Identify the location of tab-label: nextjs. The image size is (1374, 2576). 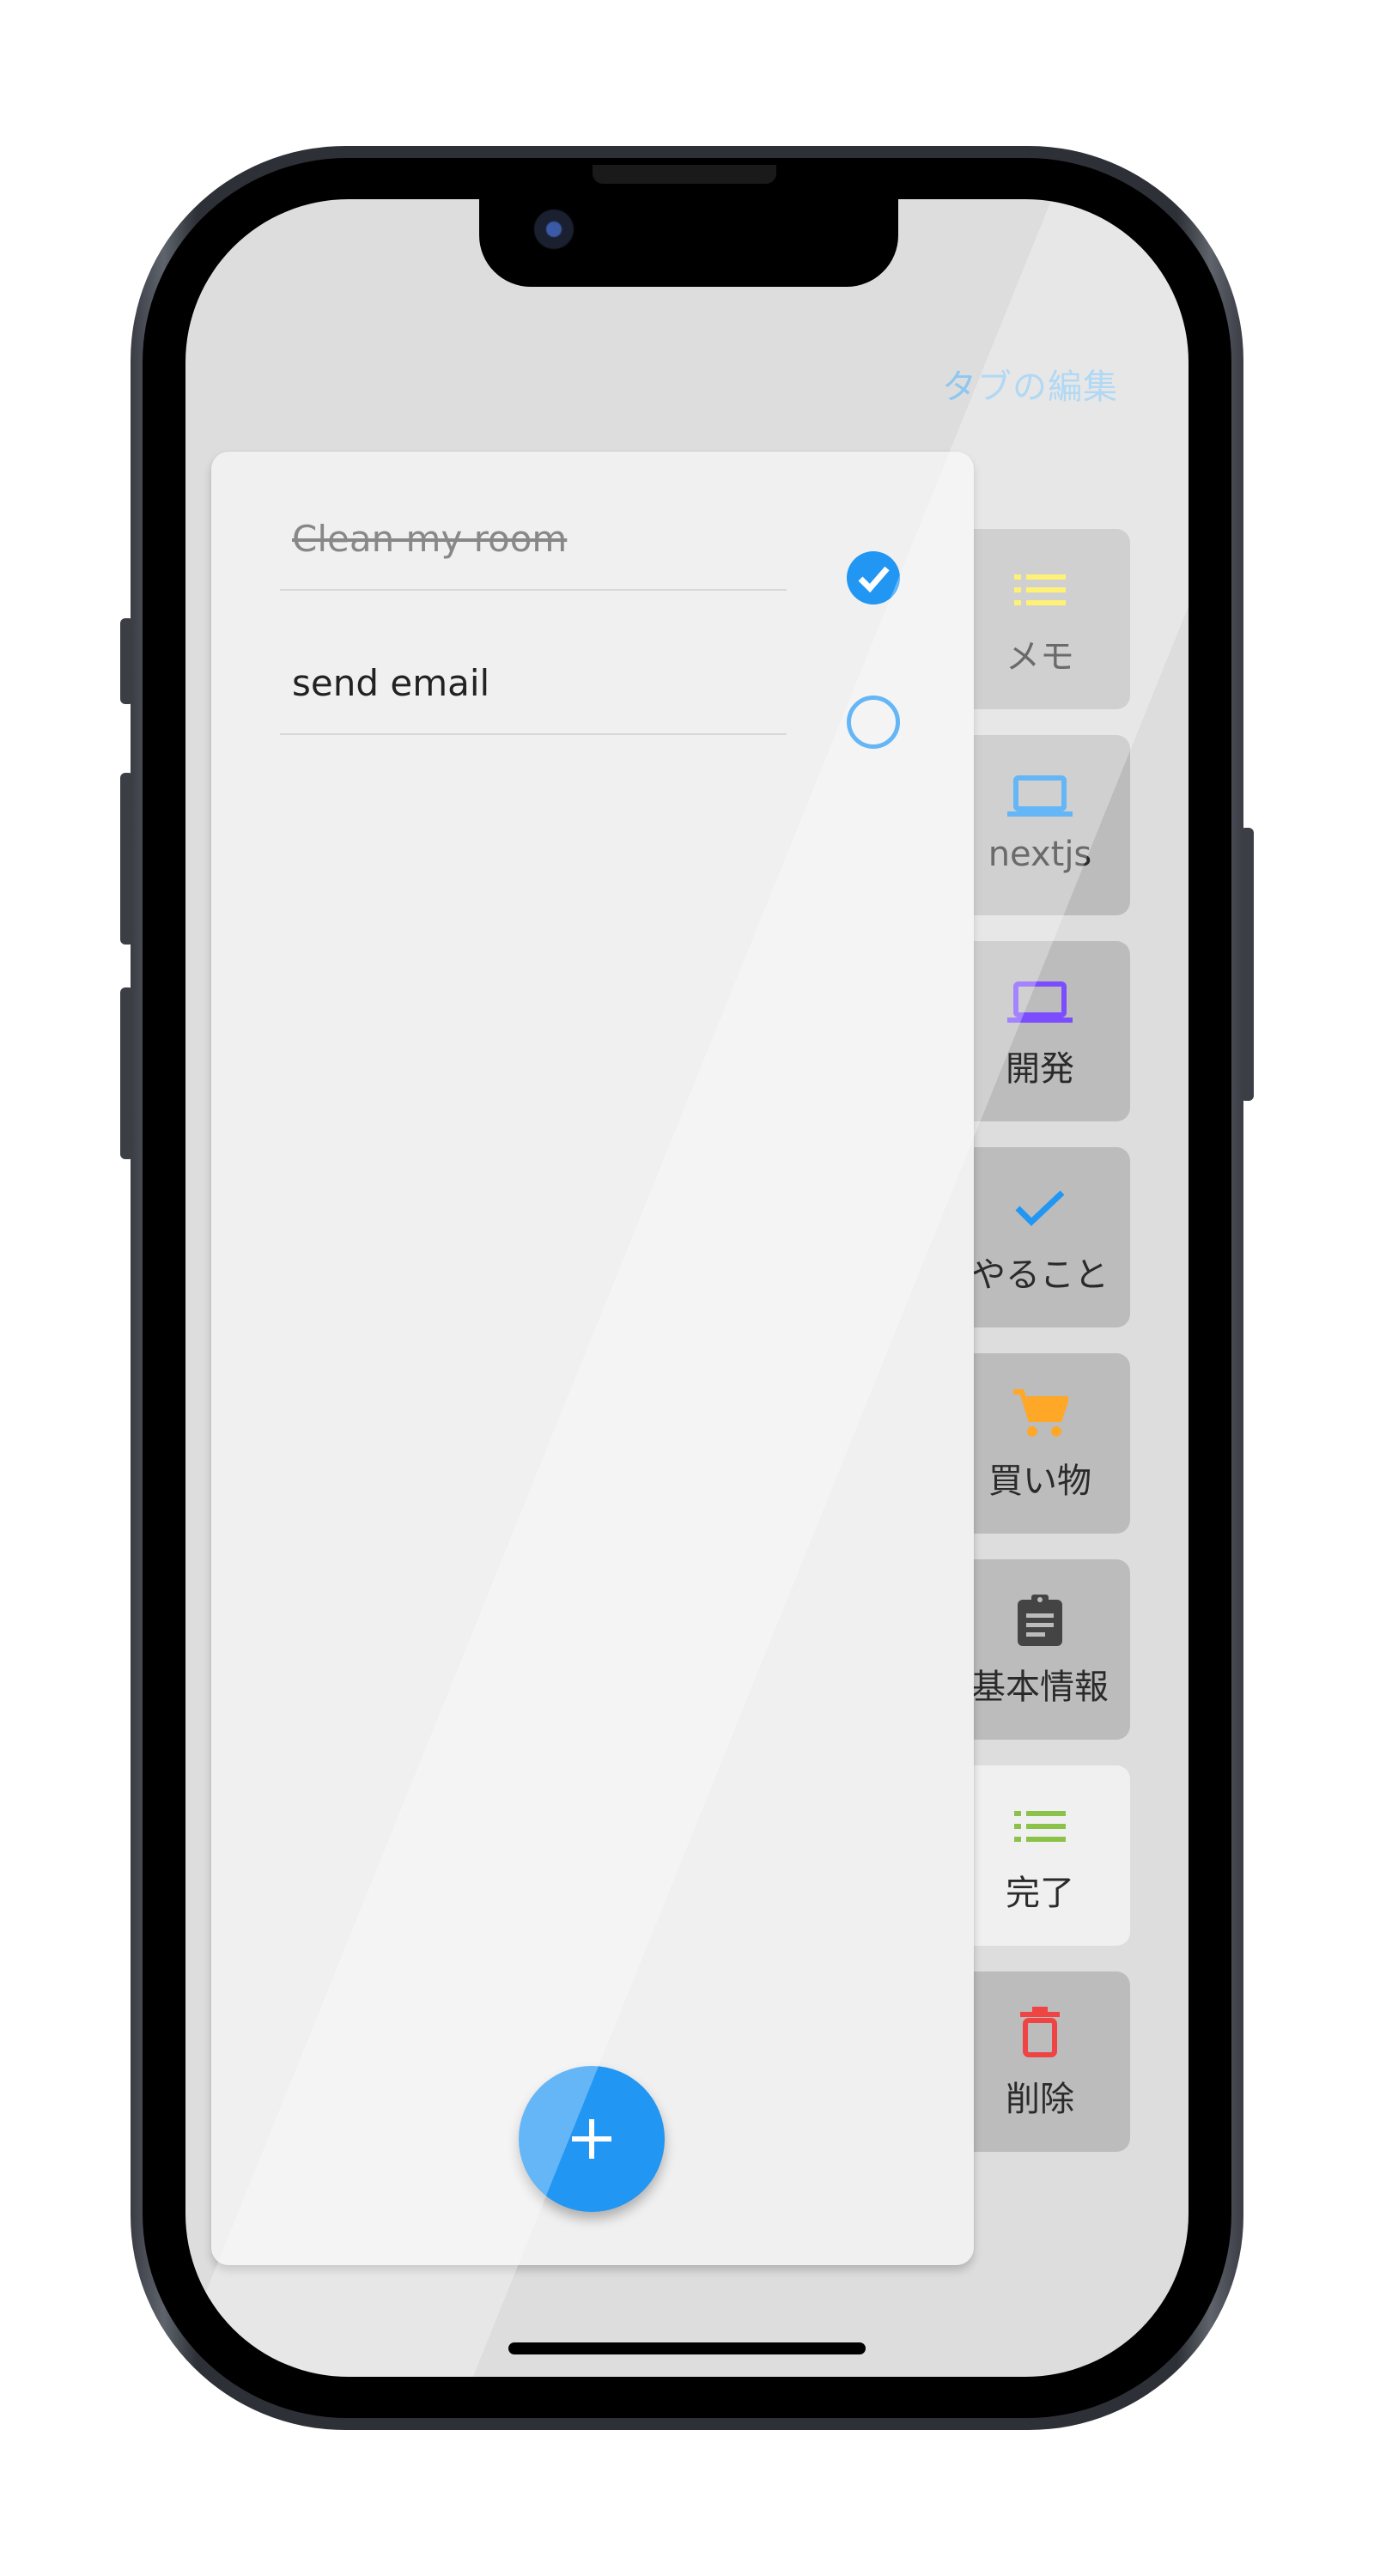
(1040, 854).